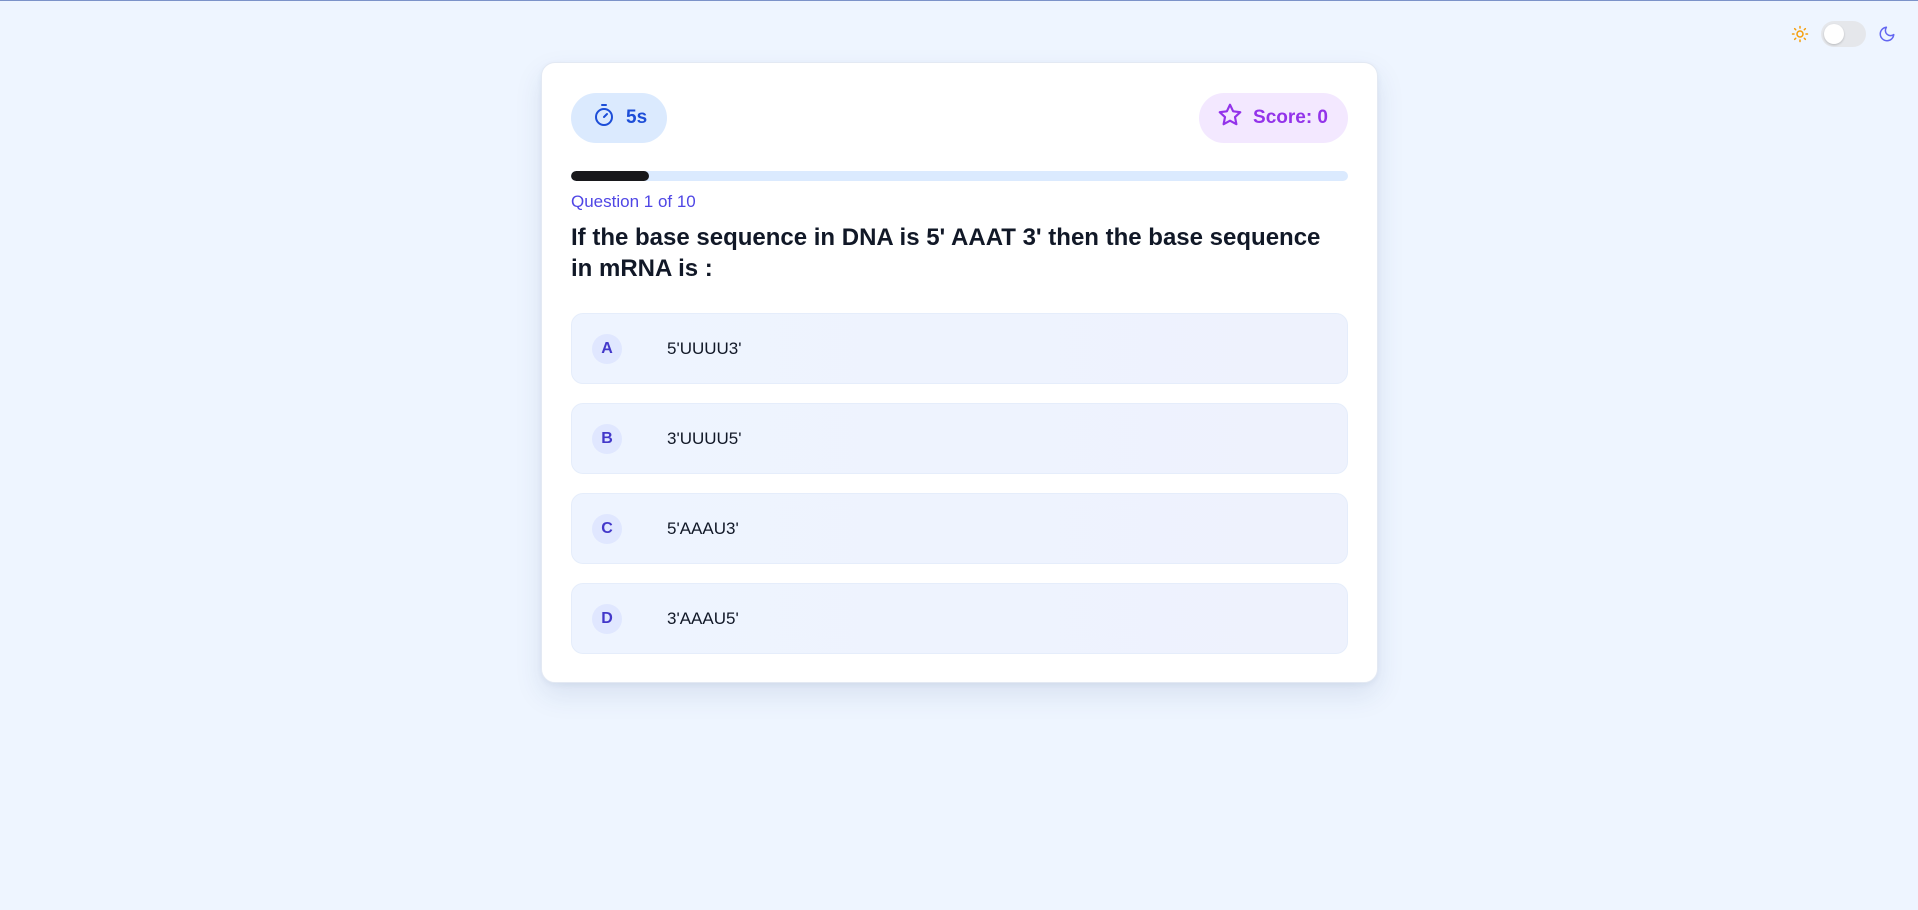 The width and height of the screenshot is (1918, 910). Describe the element at coordinates (704, 348) in the screenshot. I see `option-text: 5'UUUU3'` at that location.